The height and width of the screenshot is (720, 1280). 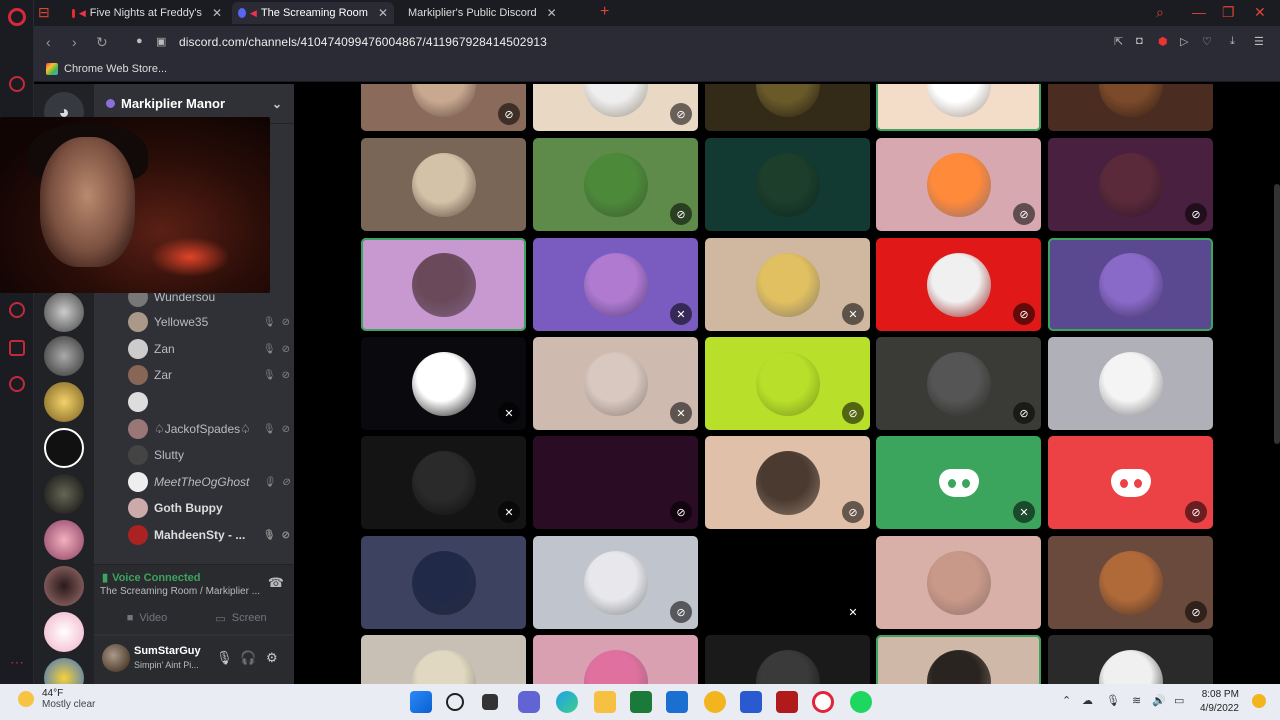 I want to click on chevron-down-icon: ⌄, so click(x=277, y=104).